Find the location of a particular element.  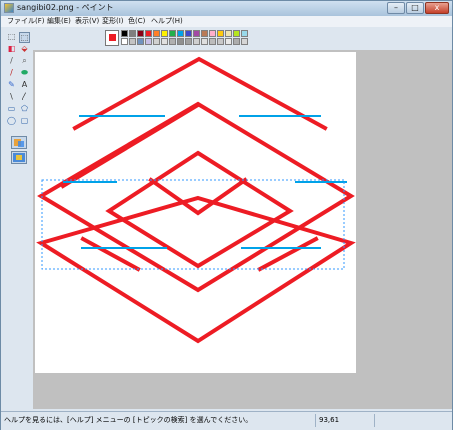

menu-help: ヘルプ(H) is located at coordinates (167, 21).